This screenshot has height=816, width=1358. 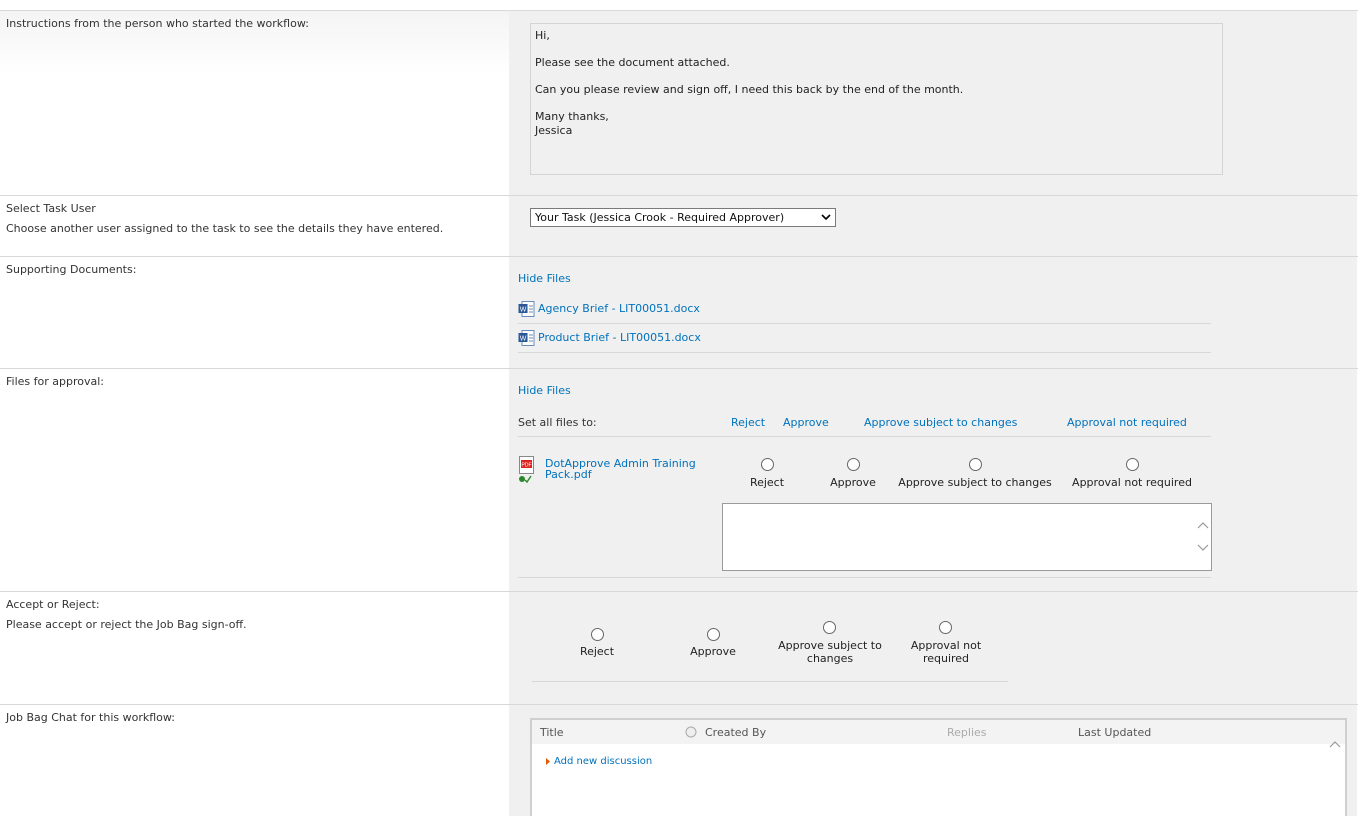 What do you see at coordinates (940, 422) in the screenshot?
I see `set-all-approve-subject-link: Approve subject to changes` at bounding box center [940, 422].